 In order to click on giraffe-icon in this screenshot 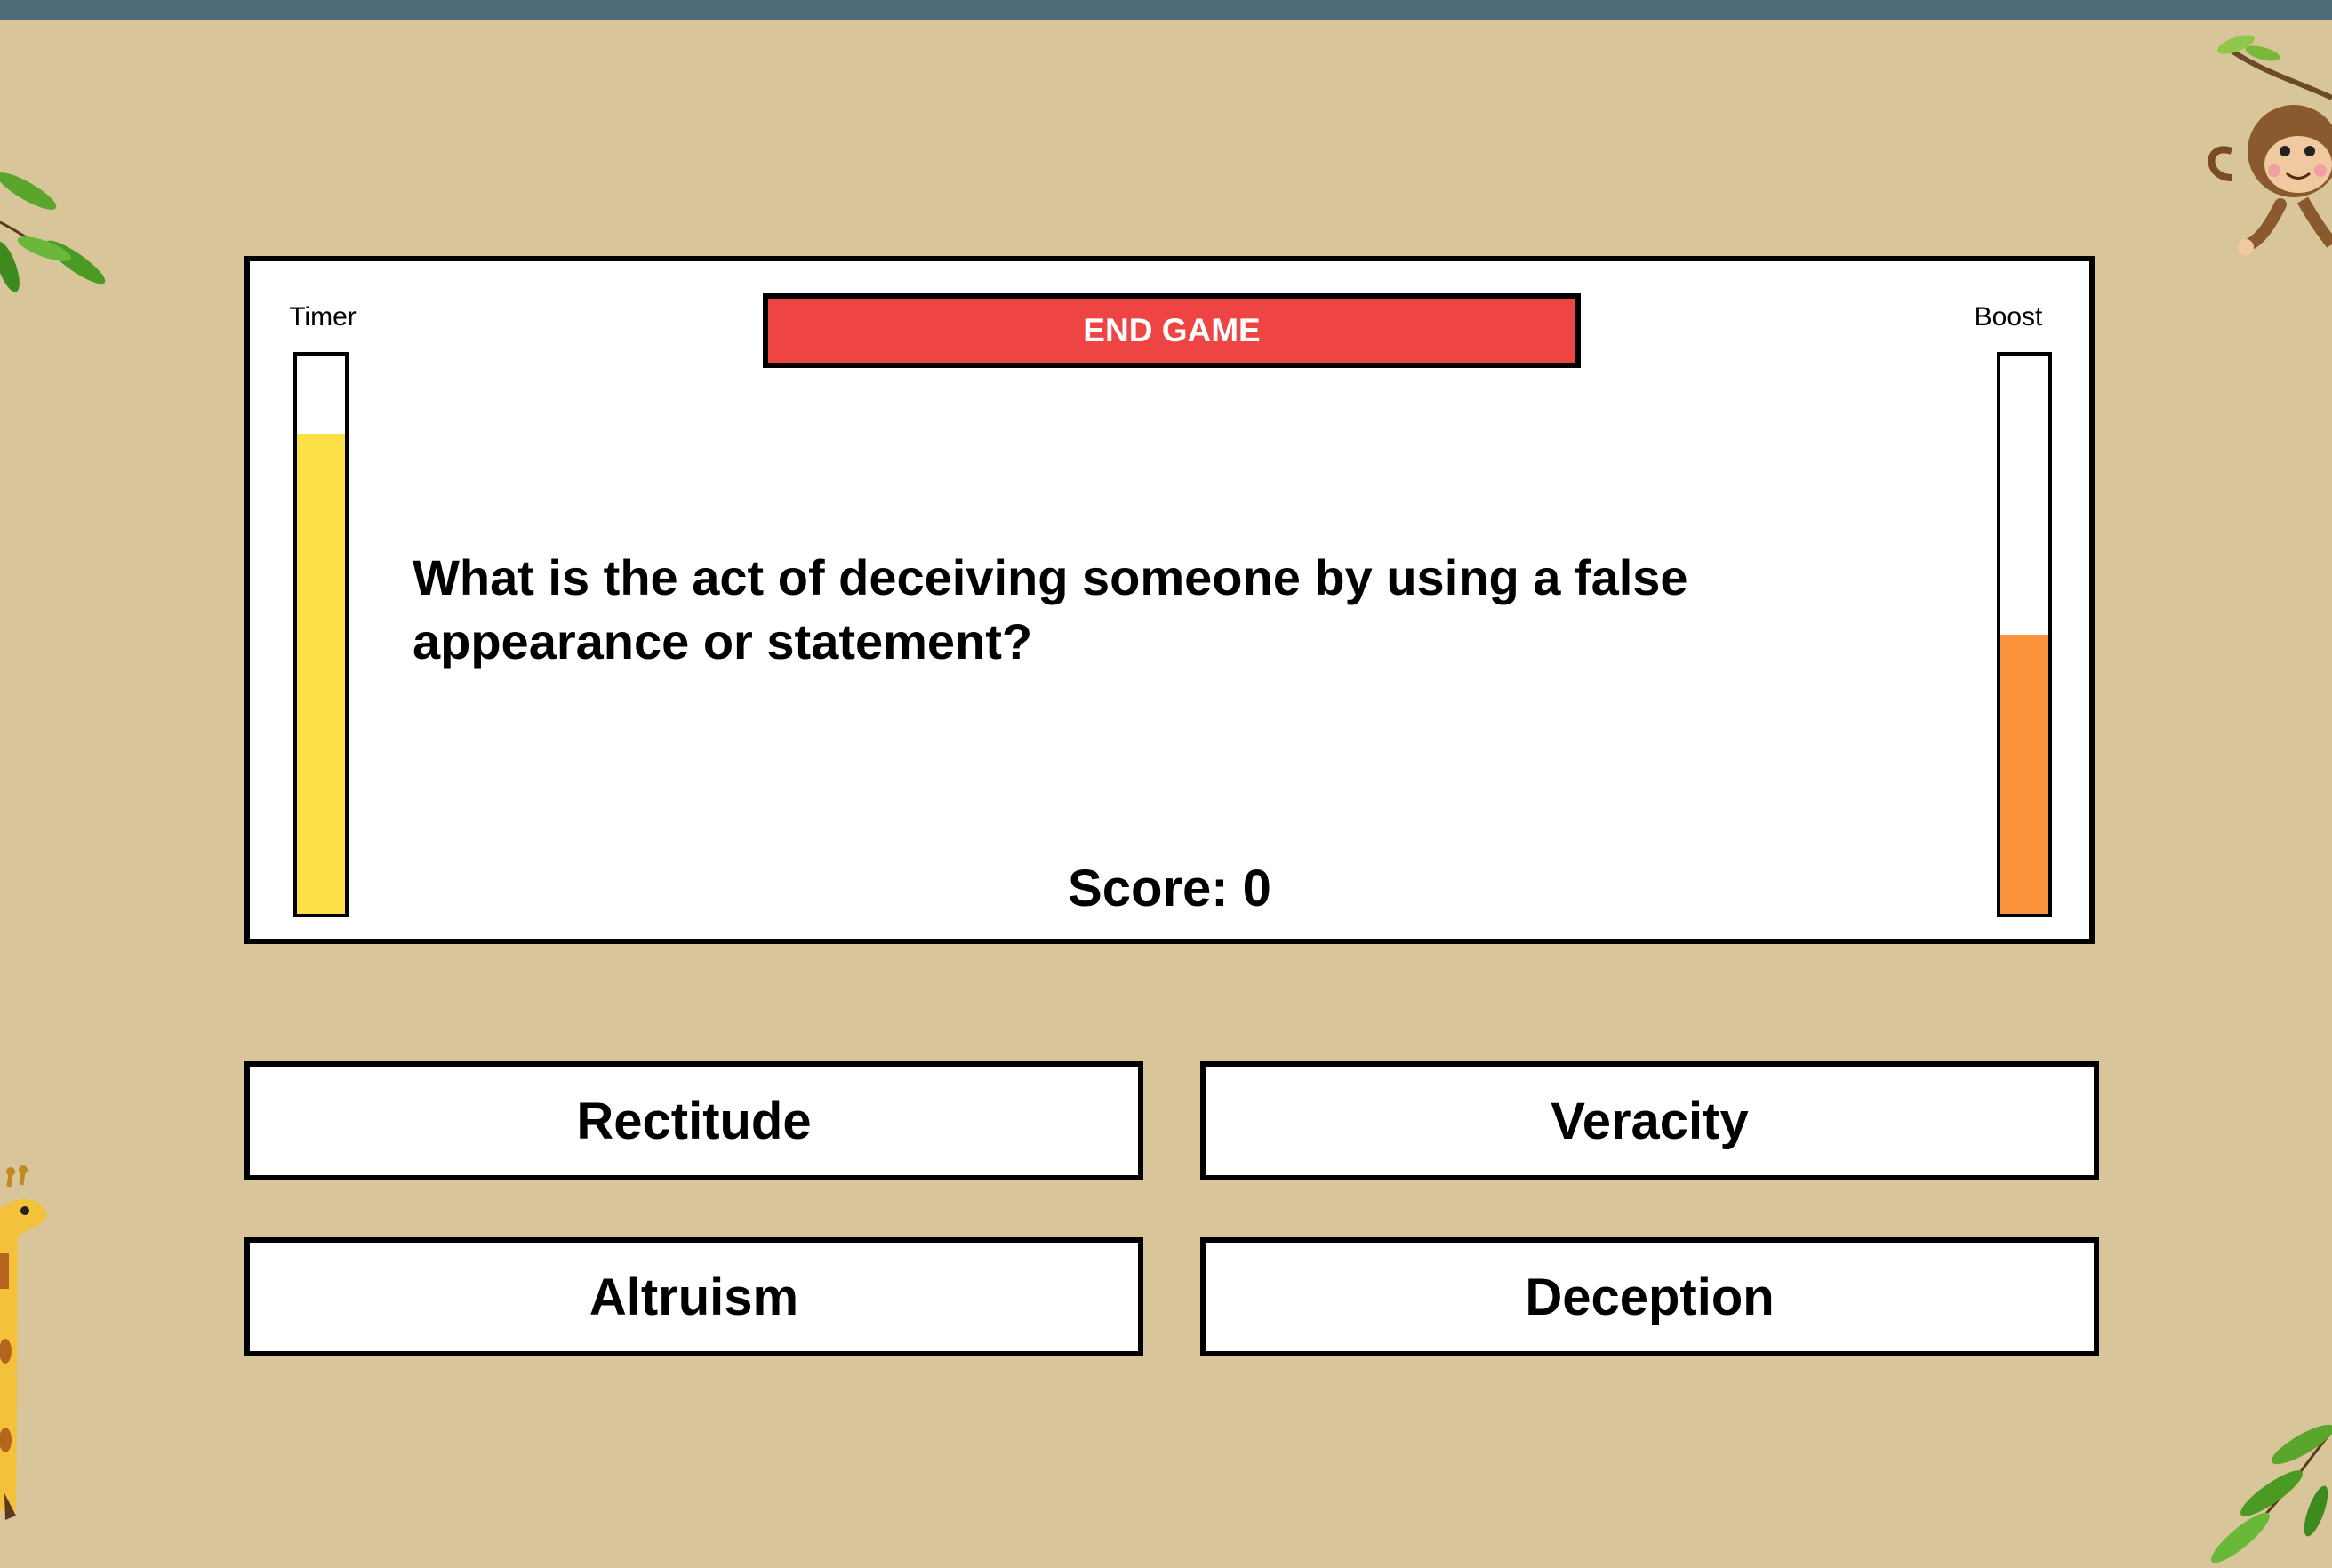, I will do `click(23, 1342)`.